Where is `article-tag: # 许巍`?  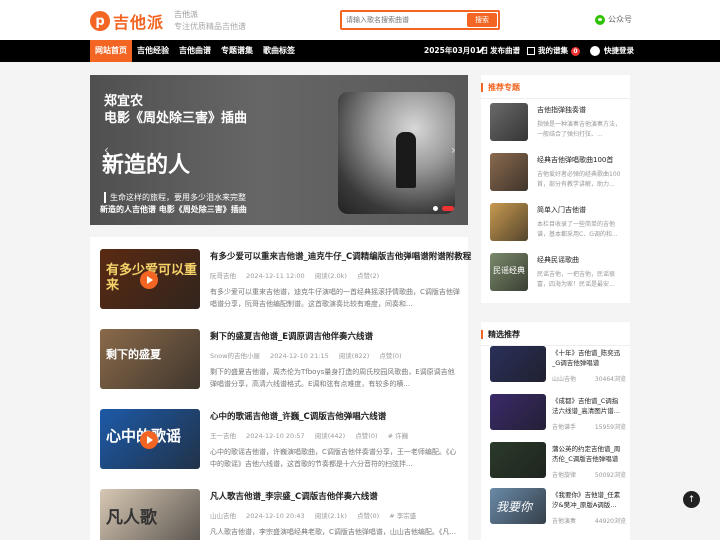 article-tag: # 许巍 is located at coordinates (398, 436).